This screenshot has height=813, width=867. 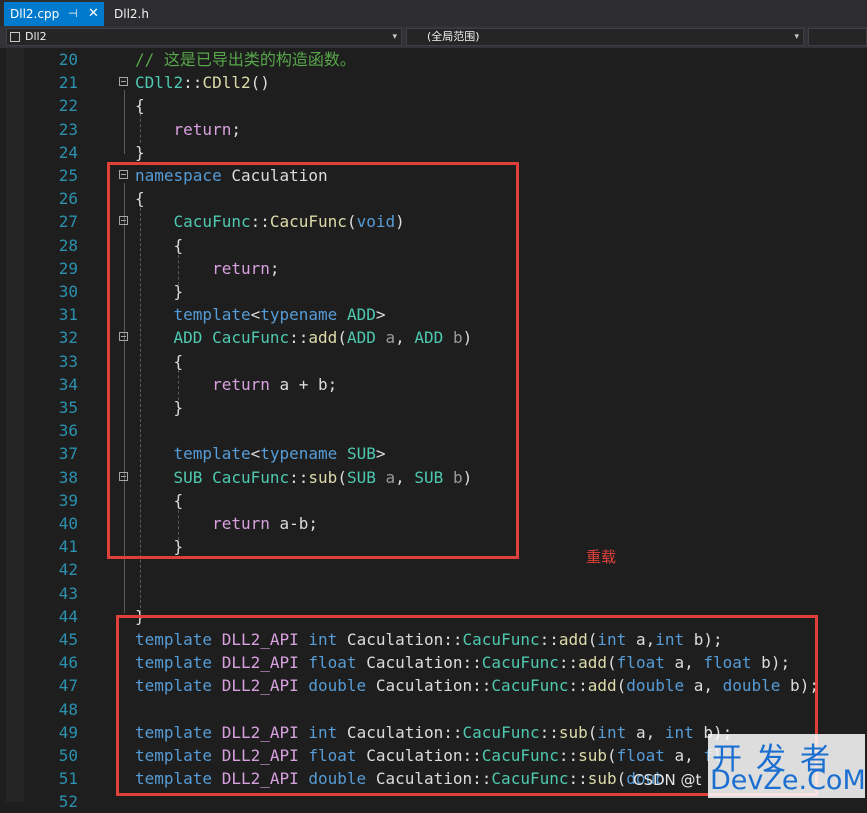 I want to click on line-number: 45, so click(x=68, y=639).